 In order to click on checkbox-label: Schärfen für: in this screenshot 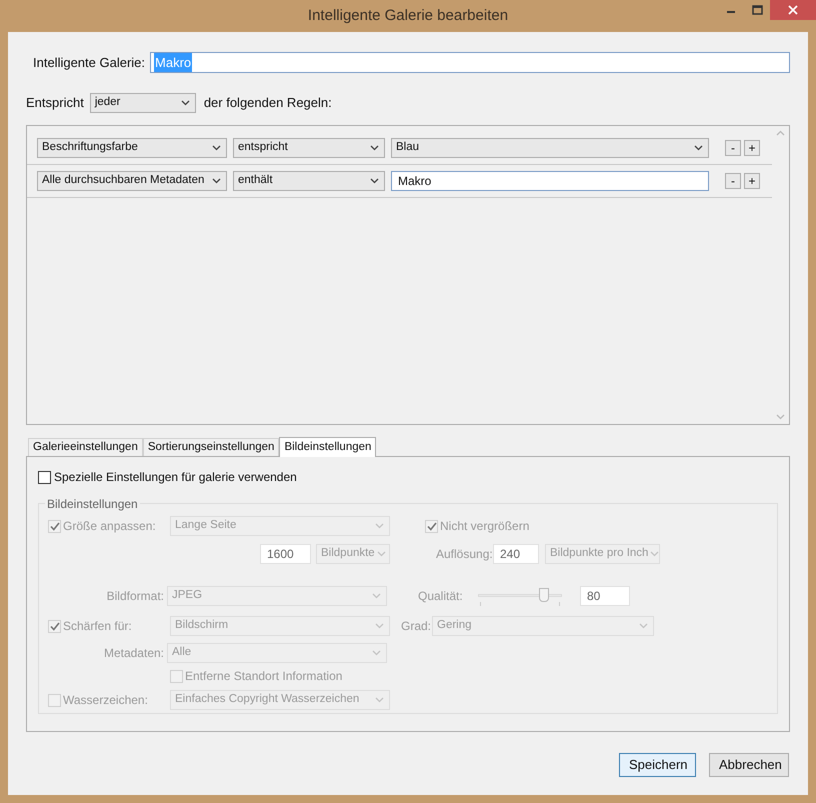, I will do `click(97, 626)`.